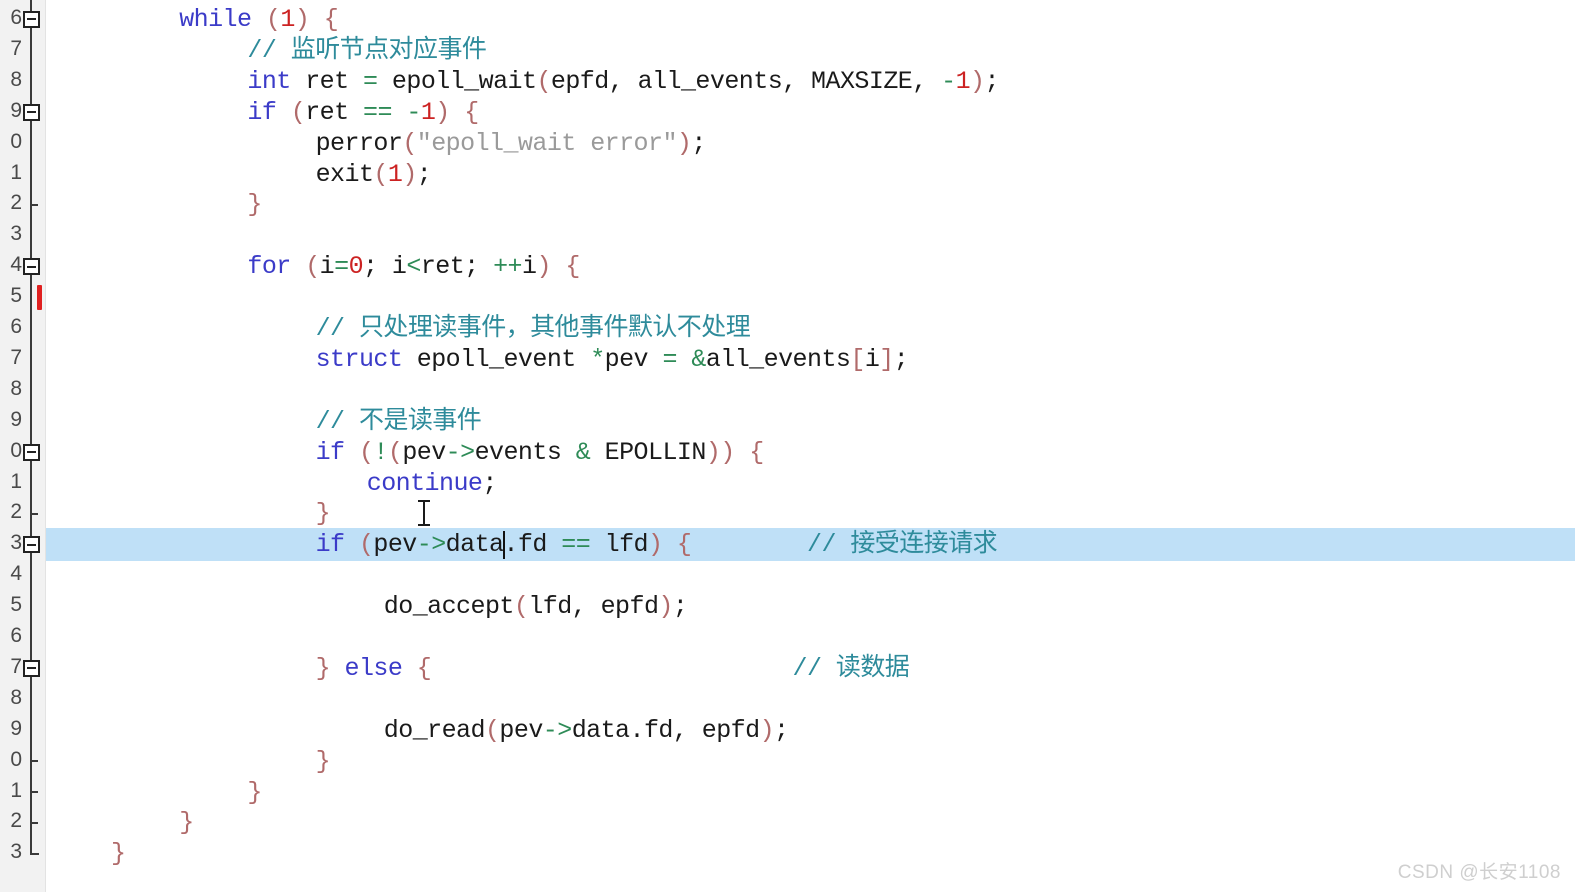  I want to click on code-line: do_accept(lfd, epfd);, so click(536, 606).